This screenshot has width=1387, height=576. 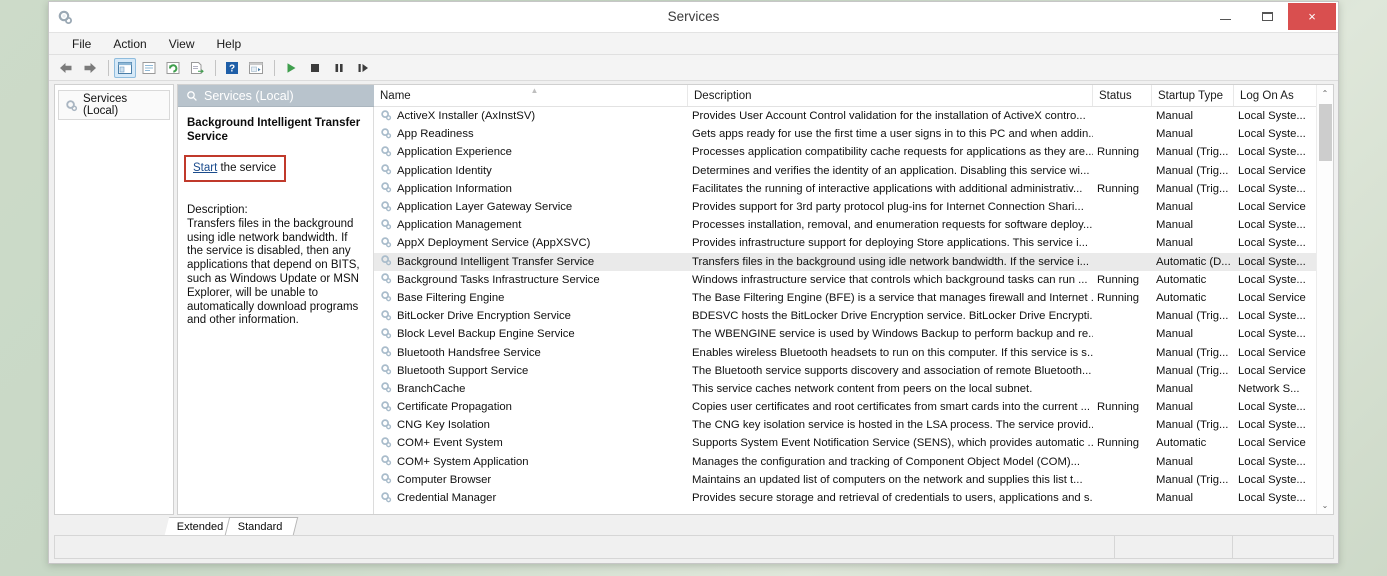 What do you see at coordinates (149, 68) in the screenshot?
I see `properties-icon` at bounding box center [149, 68].